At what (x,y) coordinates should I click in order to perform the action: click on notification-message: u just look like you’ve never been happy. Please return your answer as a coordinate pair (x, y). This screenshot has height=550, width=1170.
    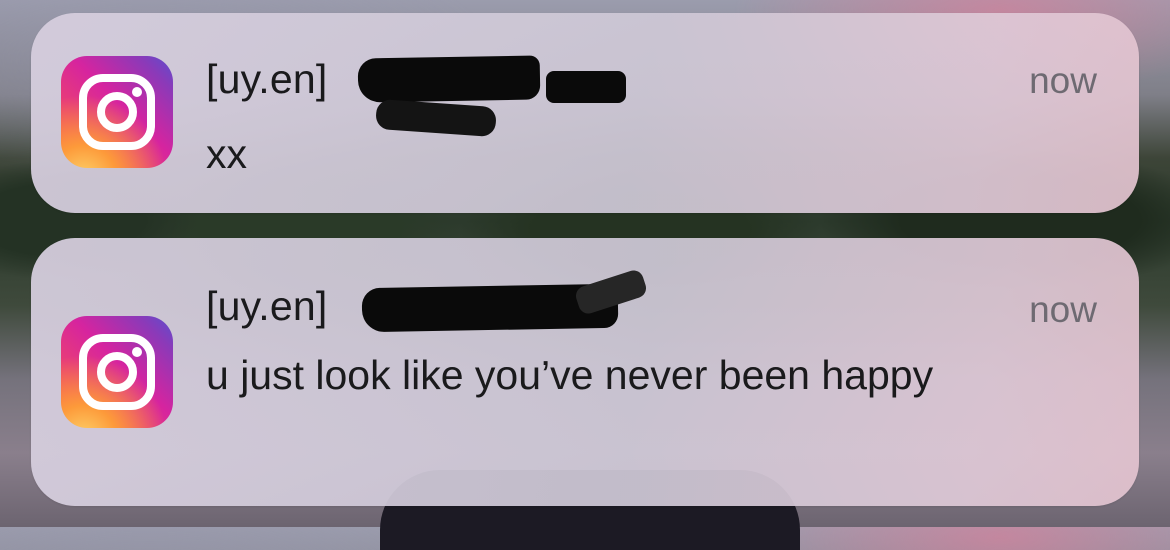
    Looking at the image, I should click on (570, 375).